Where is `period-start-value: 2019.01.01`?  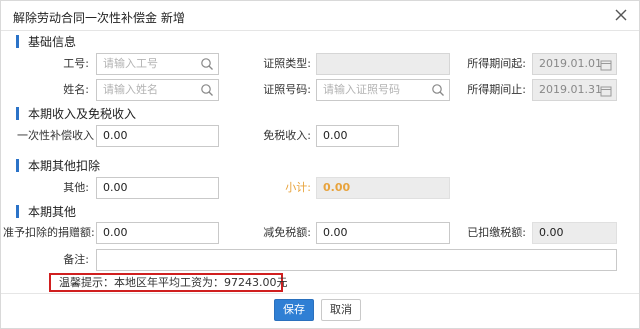
period-start-value: 2019.01.01 is located at coordinates (570, 63).